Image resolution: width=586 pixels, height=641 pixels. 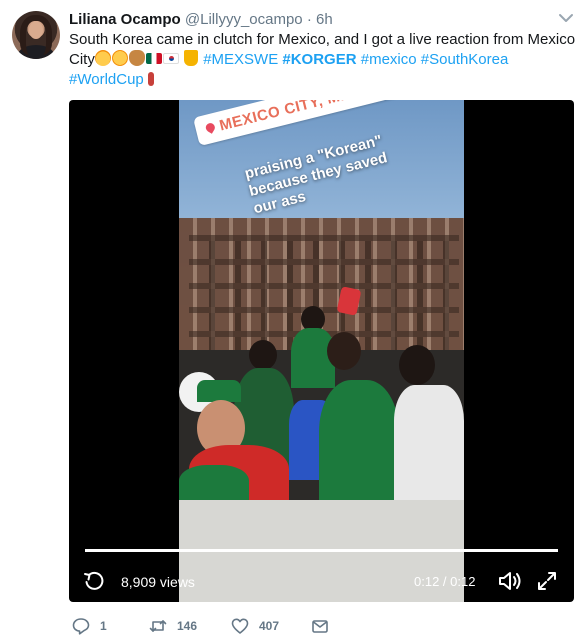 What do you see at coordinates (102, 58) in the screenshot?
I see `loudly-crying-face-icon` at bounding box center [102, 58].